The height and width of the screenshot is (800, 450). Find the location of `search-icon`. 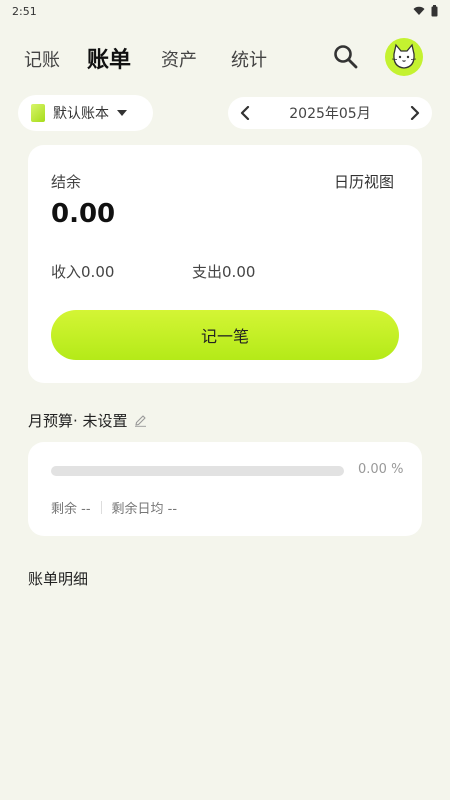

search-icon is located at coordinates (346, 57).